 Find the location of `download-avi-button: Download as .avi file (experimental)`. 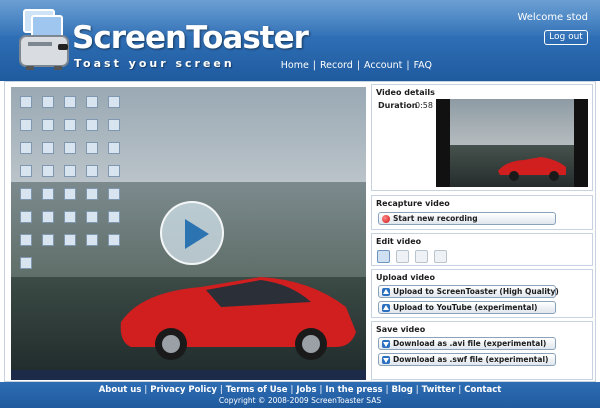

download-avi-button: Download as .avi file (experimental) is located at coordinates (467, 343).